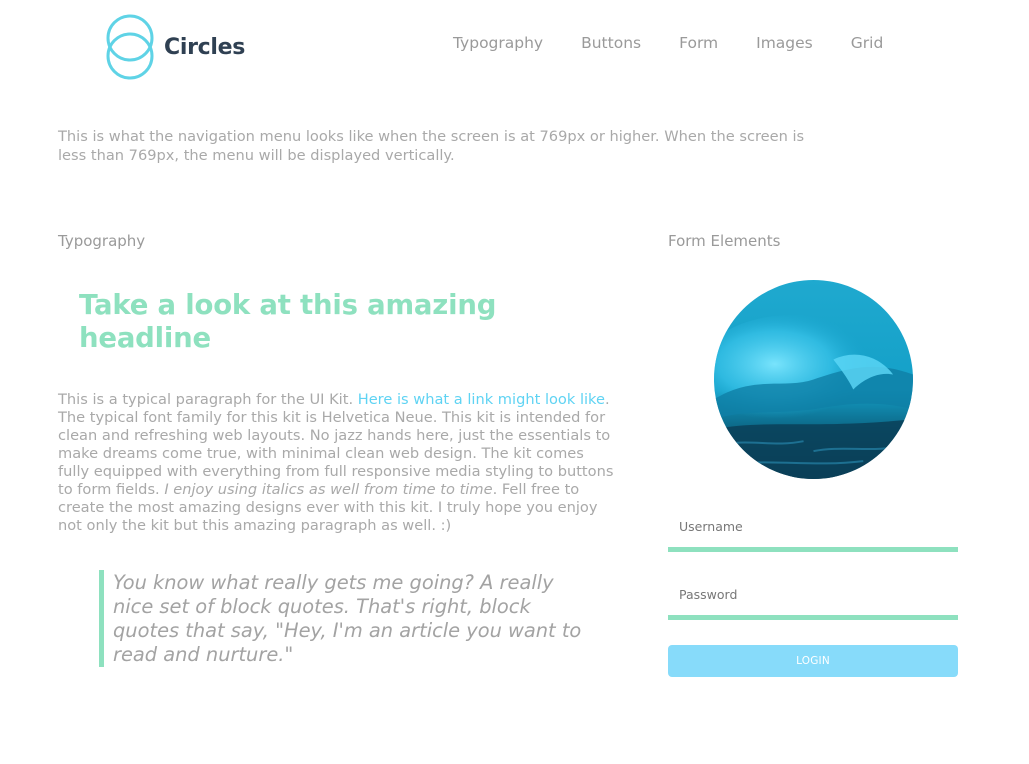  Describe the element at coordinates (611, 43) in the screenshot. I see `nav-item-buttons: Buttons` at that location.